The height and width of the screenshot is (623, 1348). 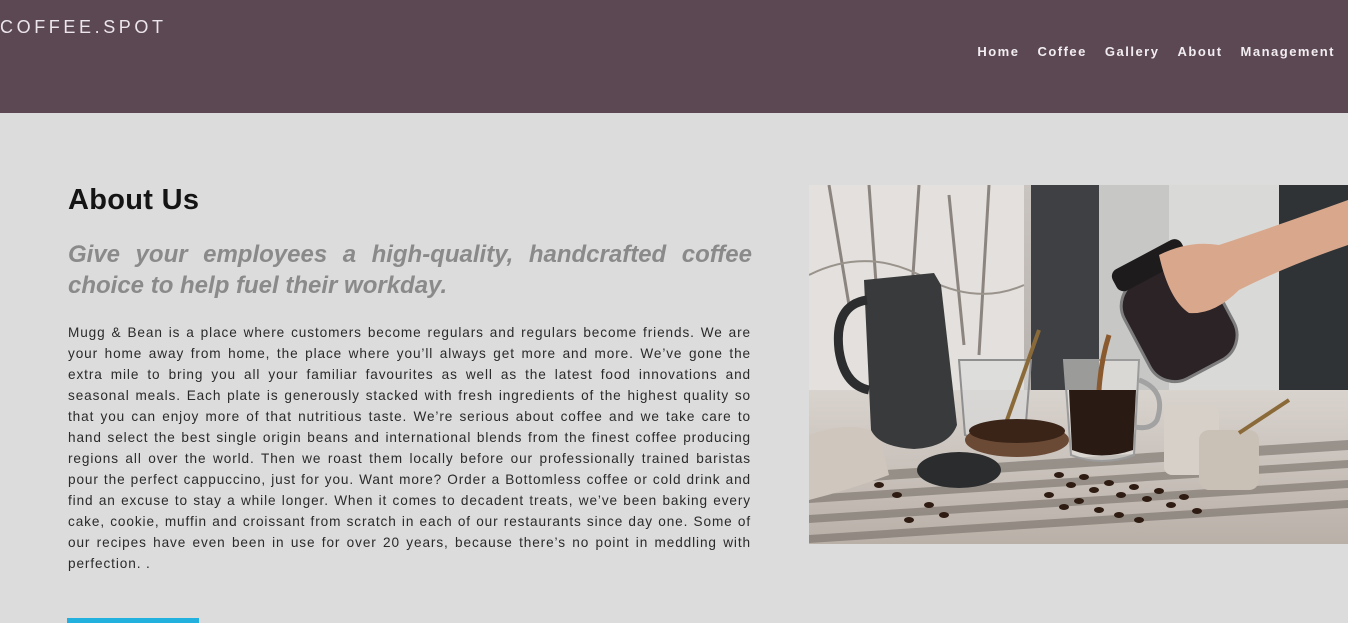 What do you see at coordinates (134, 200) in the screenshot?
I see `about-title: About Us` at bounding box center [134, 200].